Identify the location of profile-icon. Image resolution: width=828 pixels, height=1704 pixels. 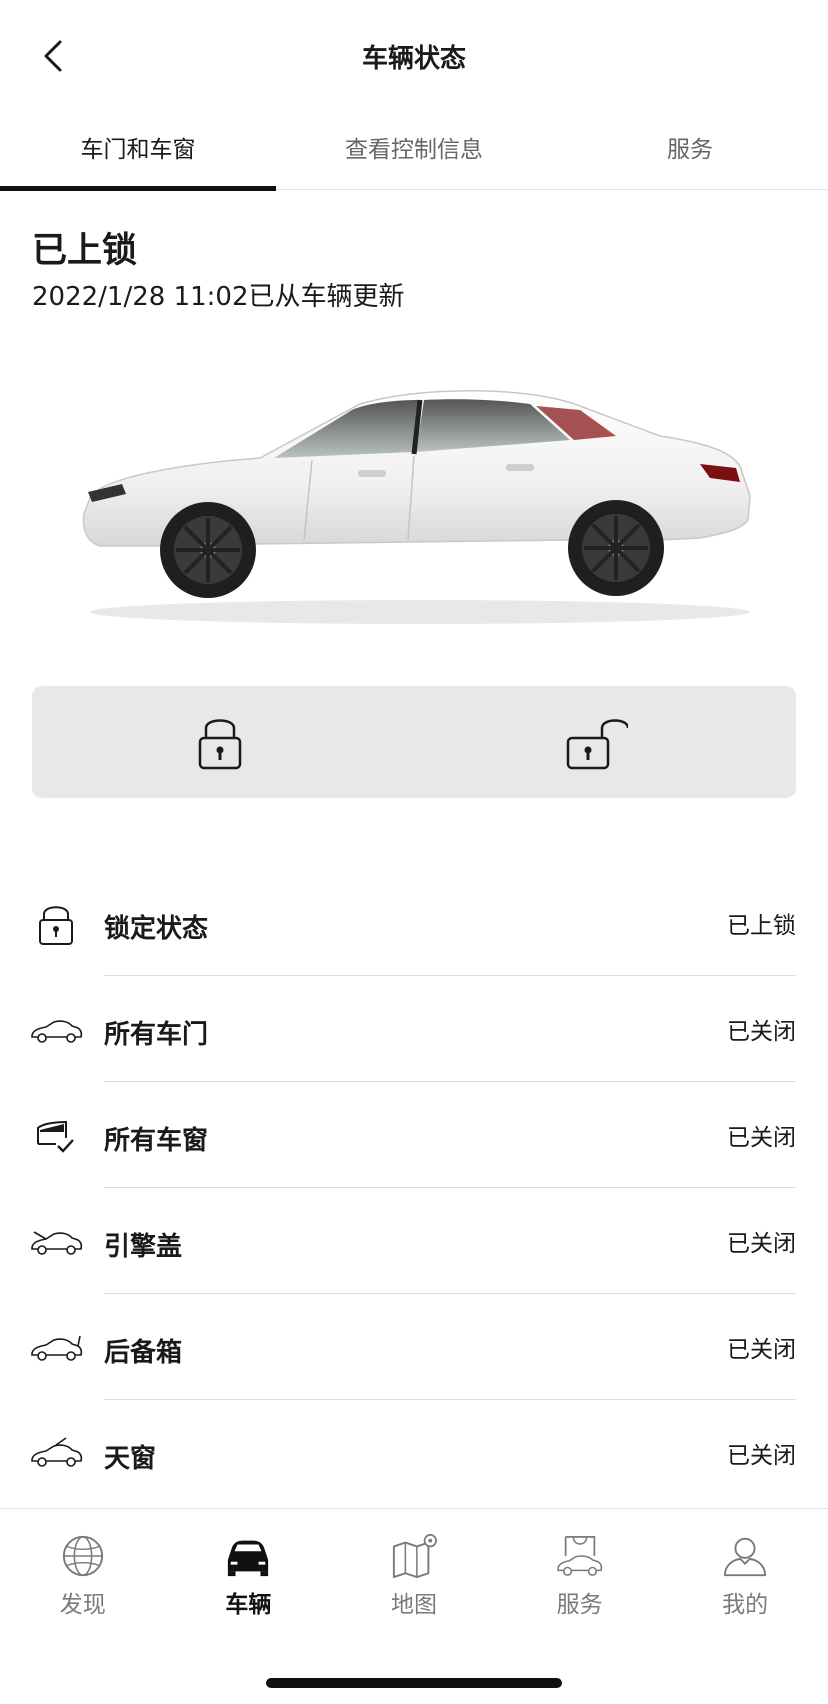
(745, 1557).